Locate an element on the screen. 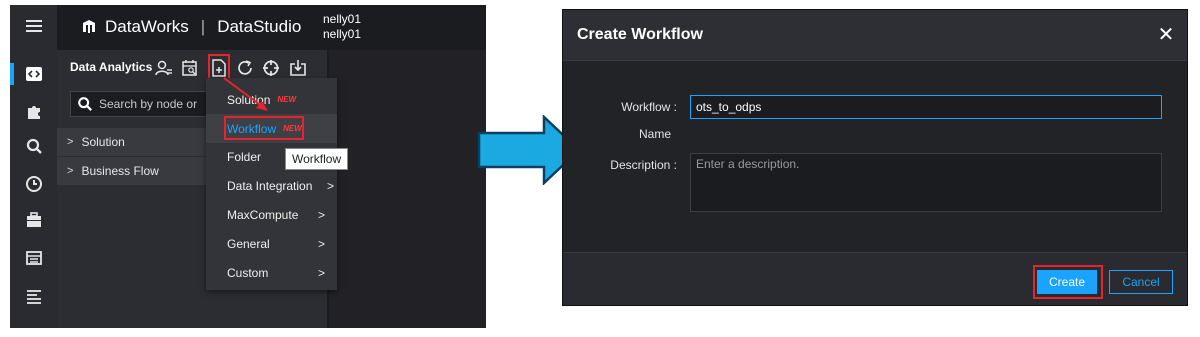 Image resolution: width=1200 pixels, height=337 pixels. menu-item-label: Custom is located at coordinates (248, 272).